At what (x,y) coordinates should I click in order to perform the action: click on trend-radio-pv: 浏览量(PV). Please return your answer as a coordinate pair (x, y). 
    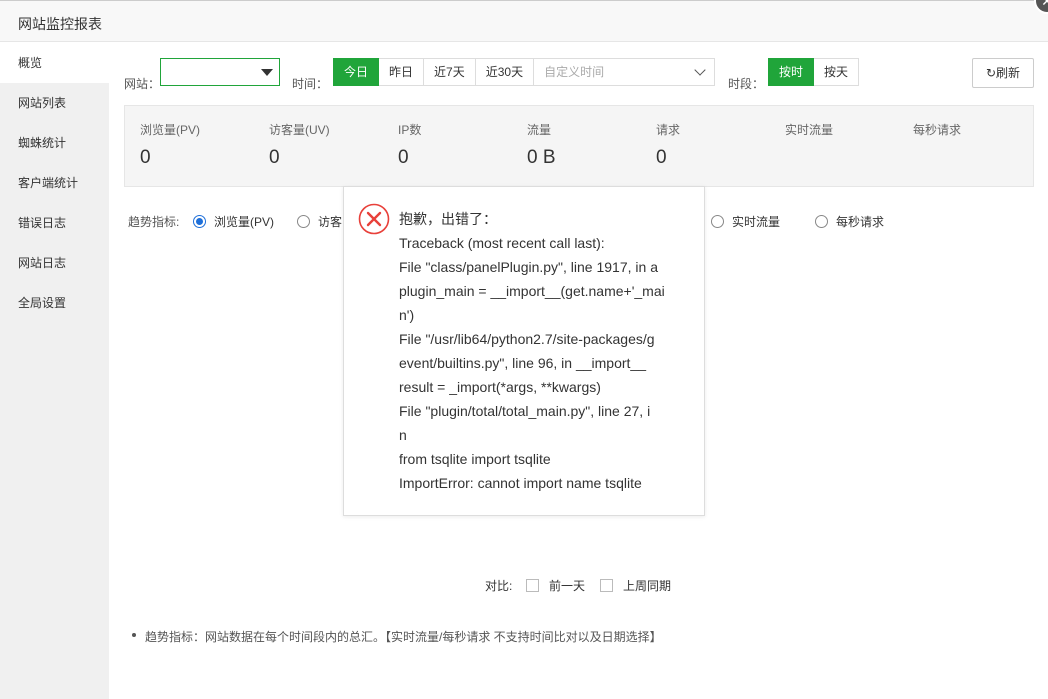
    Looking at the image, I should click on (233, 221).